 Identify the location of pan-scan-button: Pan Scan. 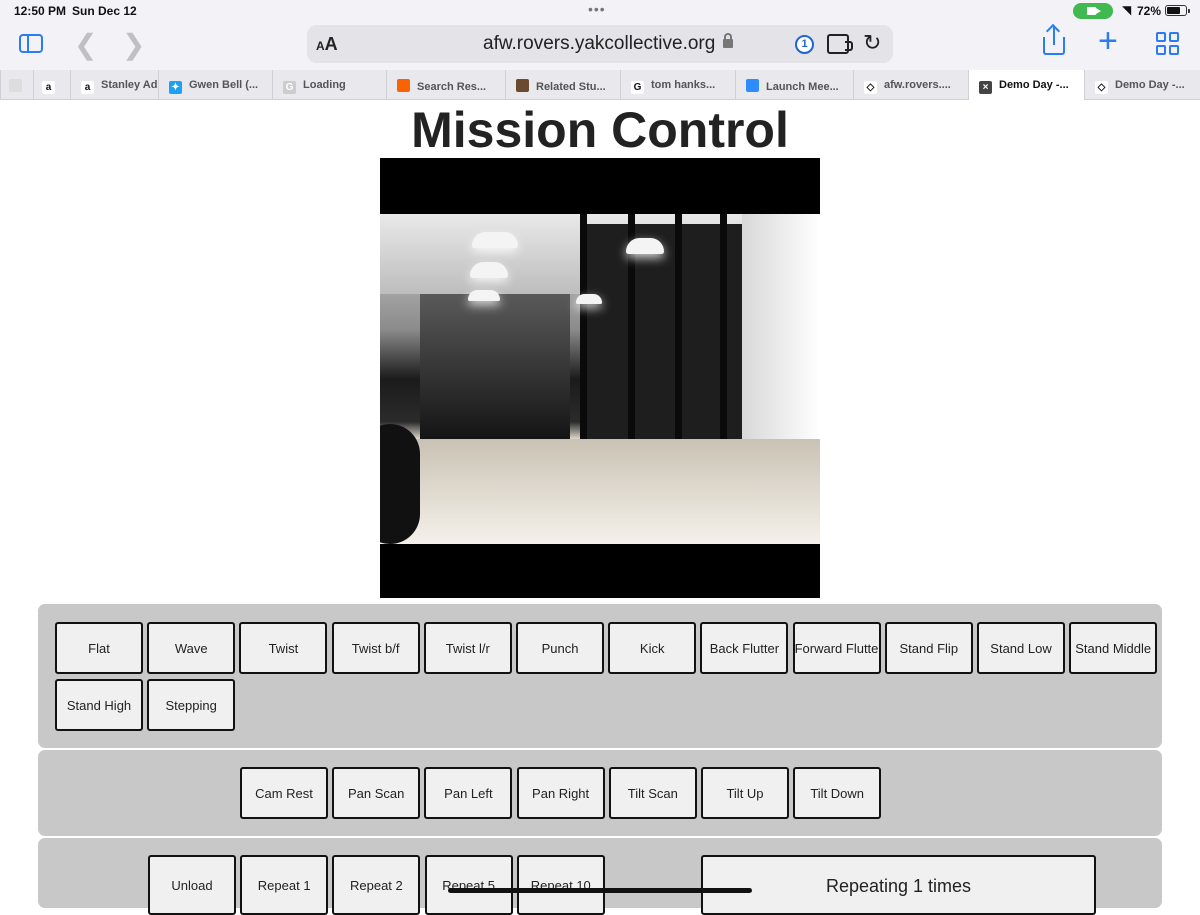
(376, 793).